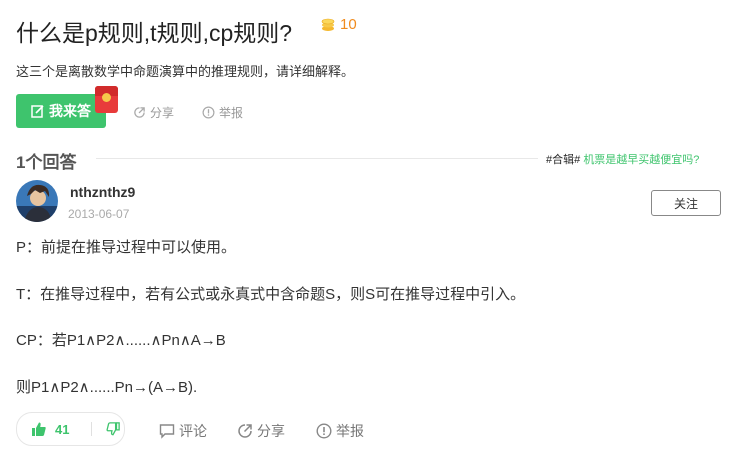 The image size is (738, 457). I want to click on answer-line-4: 则P1∧P2∧......Pn→(A→B)., so click(107, 387).